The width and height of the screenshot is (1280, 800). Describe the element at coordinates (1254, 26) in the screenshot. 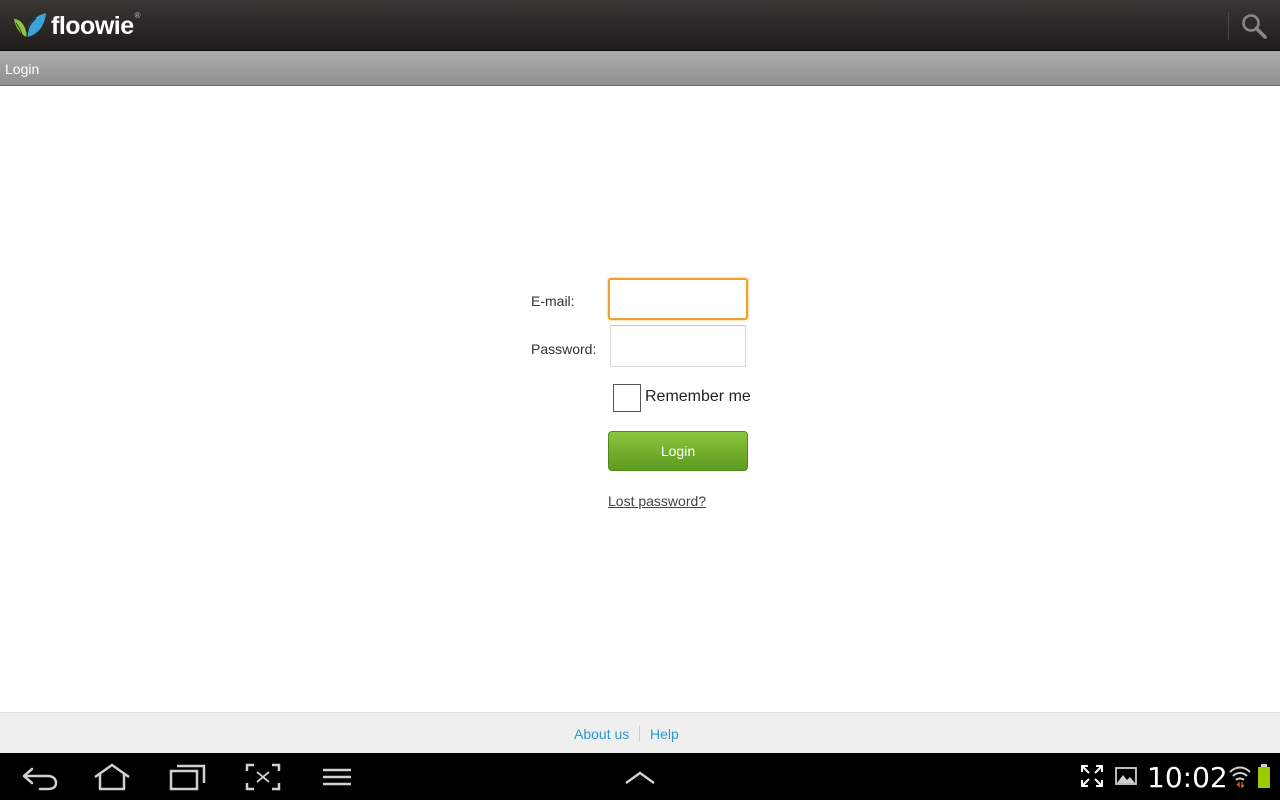

I see `search-icon` at that location.